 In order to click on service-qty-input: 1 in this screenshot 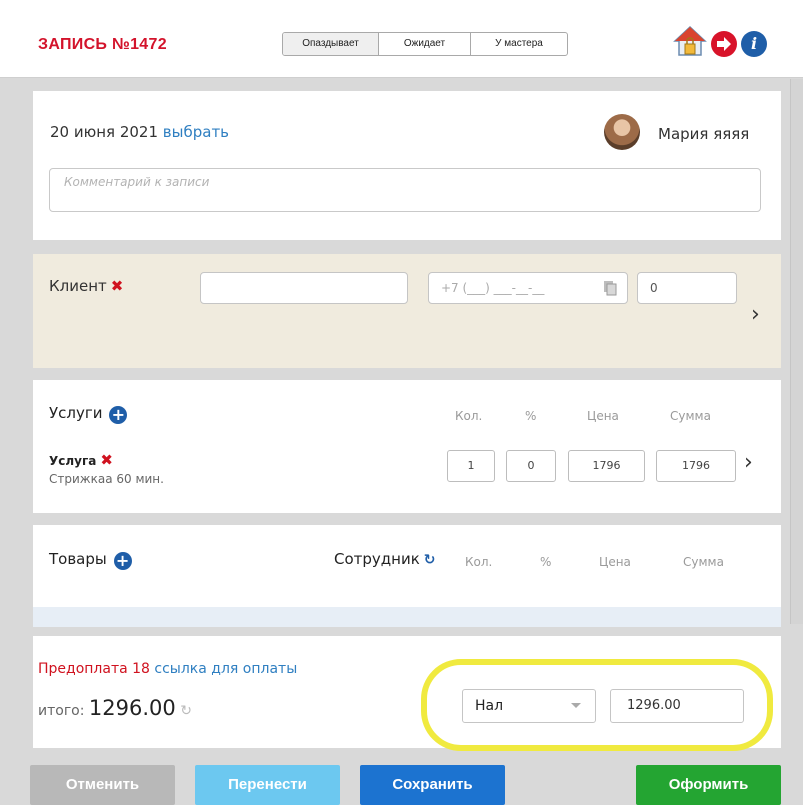, I will do `click(471, 466)`.